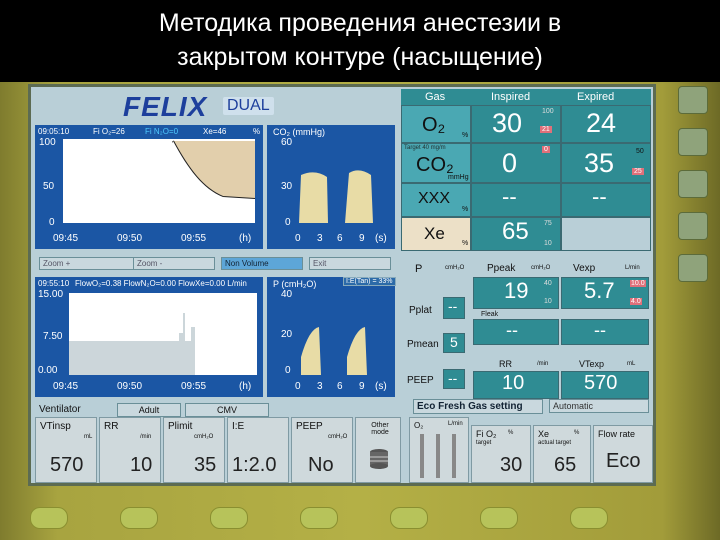 The width and height of the screenshot is (720, 540). What do you see at coordinates (599, 406) in the screenshot?
I see `automatic-button: Automatic` at bounding box center [599, 406].